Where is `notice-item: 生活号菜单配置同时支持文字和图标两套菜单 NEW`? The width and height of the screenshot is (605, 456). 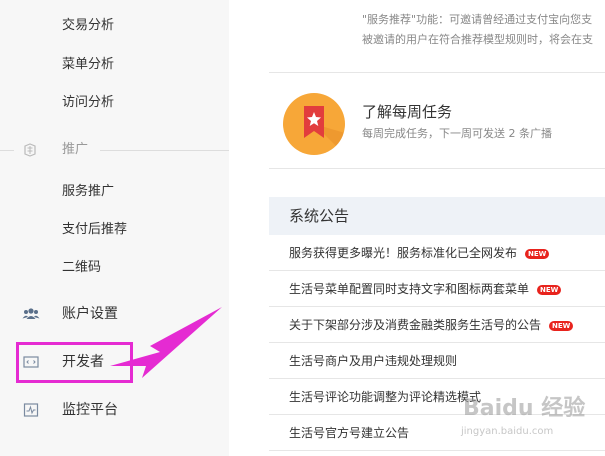 notice-item: 生活号菜单配置同时支持文字和图标两套菜单 NEW is located at coordinates (437, 289).